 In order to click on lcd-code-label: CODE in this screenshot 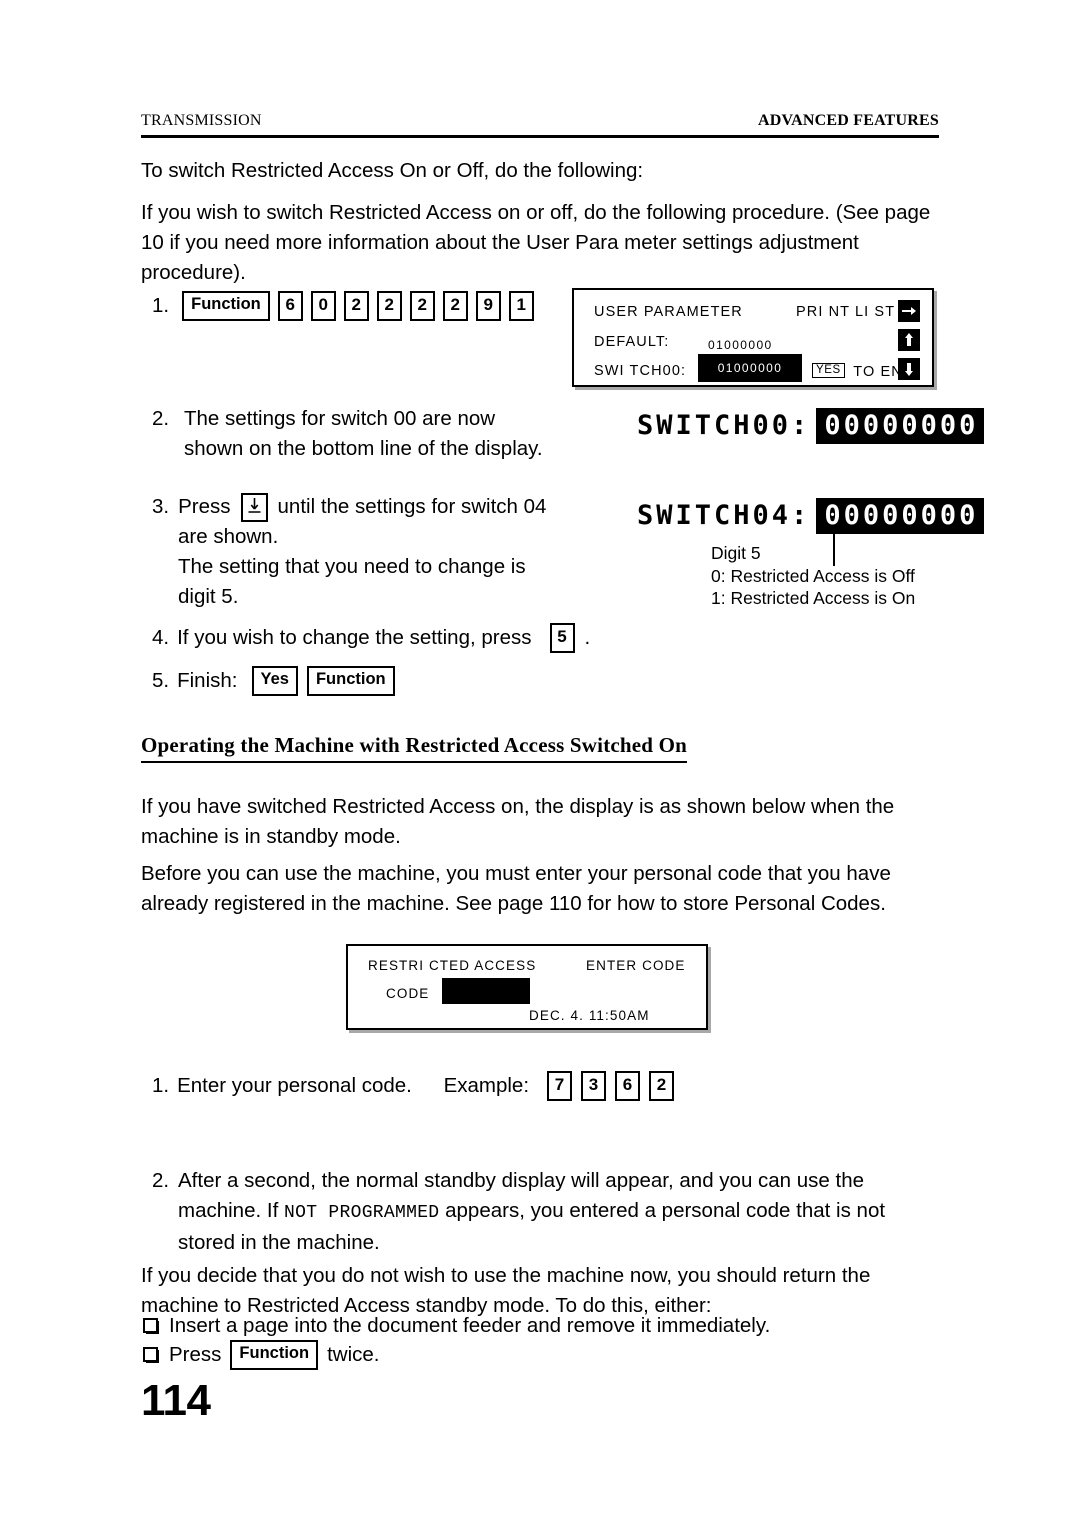, I will do `click(408, 993)`.